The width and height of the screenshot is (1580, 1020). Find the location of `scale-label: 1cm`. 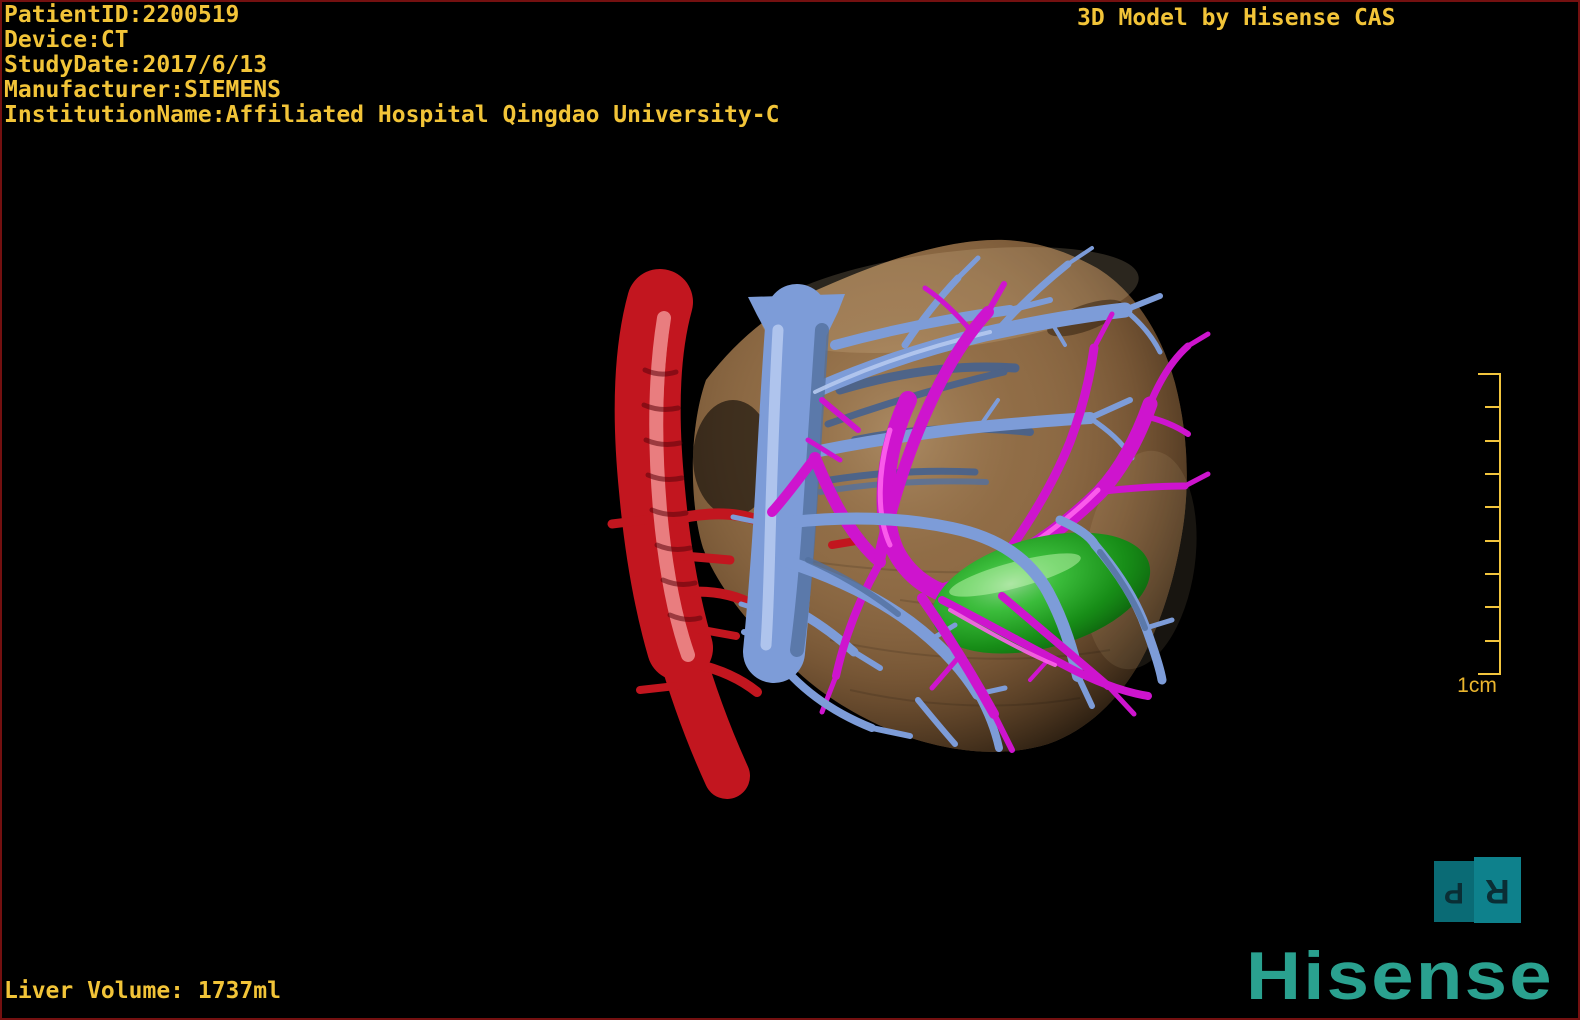

scale-label: 1cm is located at coordinates (1477, 685).